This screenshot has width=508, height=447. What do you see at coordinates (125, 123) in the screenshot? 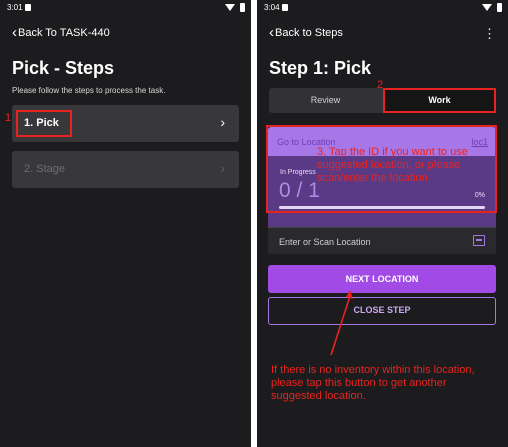
I see `step-item-pick: 1. Pick ›` at bounding box center [125, 123].